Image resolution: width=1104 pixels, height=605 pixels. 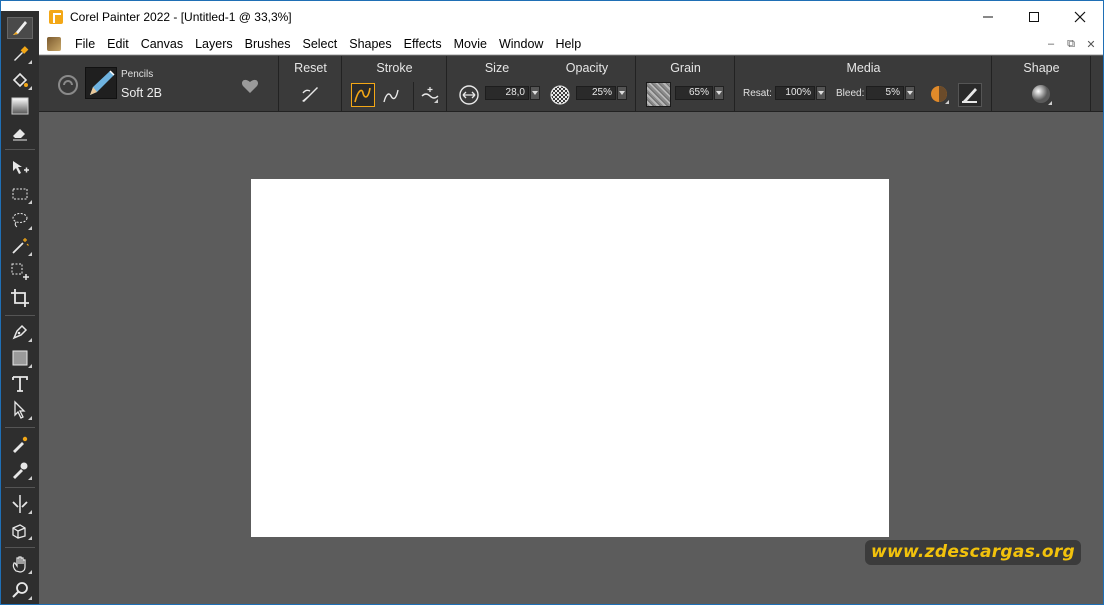 I want to click on resat-input: 100%, so click(x=795, y=93).